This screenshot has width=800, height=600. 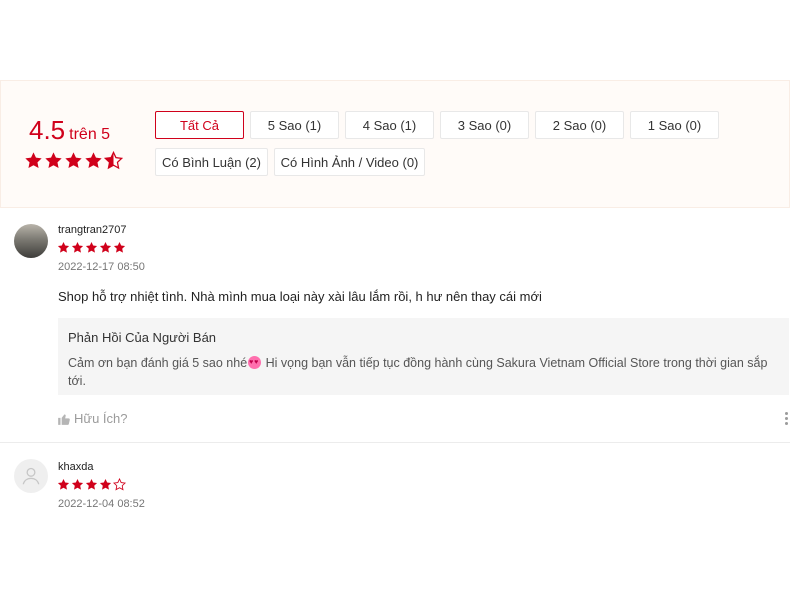 I want to click on user-icon, so click(x=31, y=476).